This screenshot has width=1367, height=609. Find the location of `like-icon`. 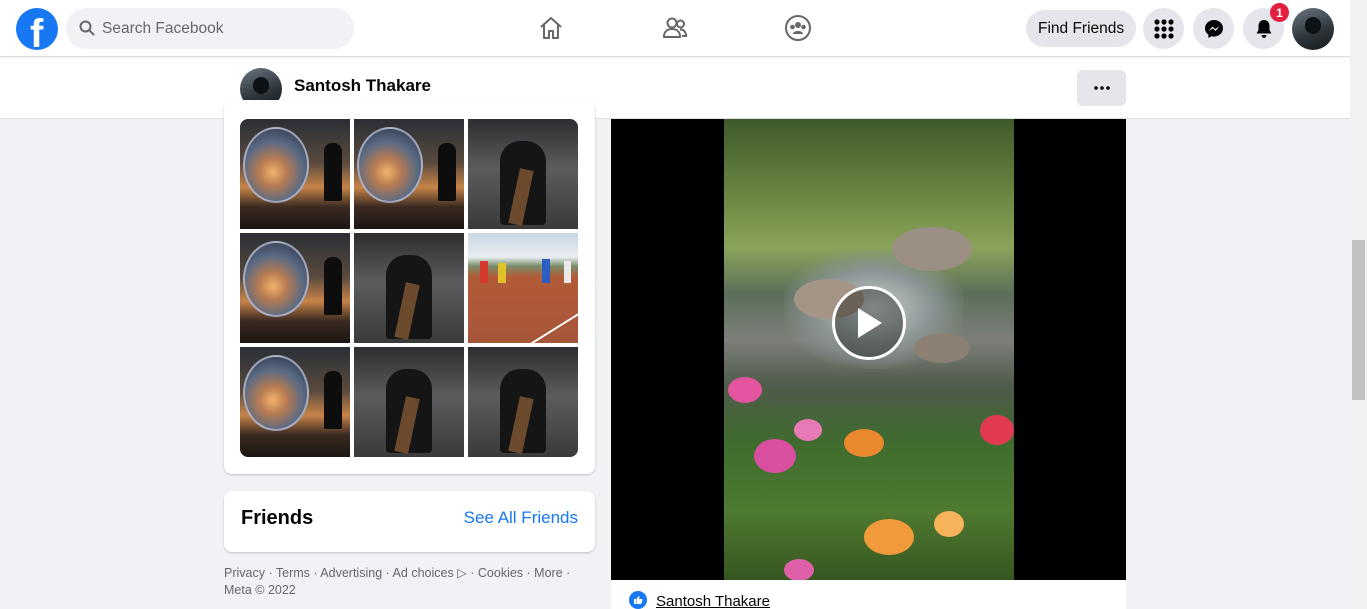

like-icon is located at coordinates (638, 600).